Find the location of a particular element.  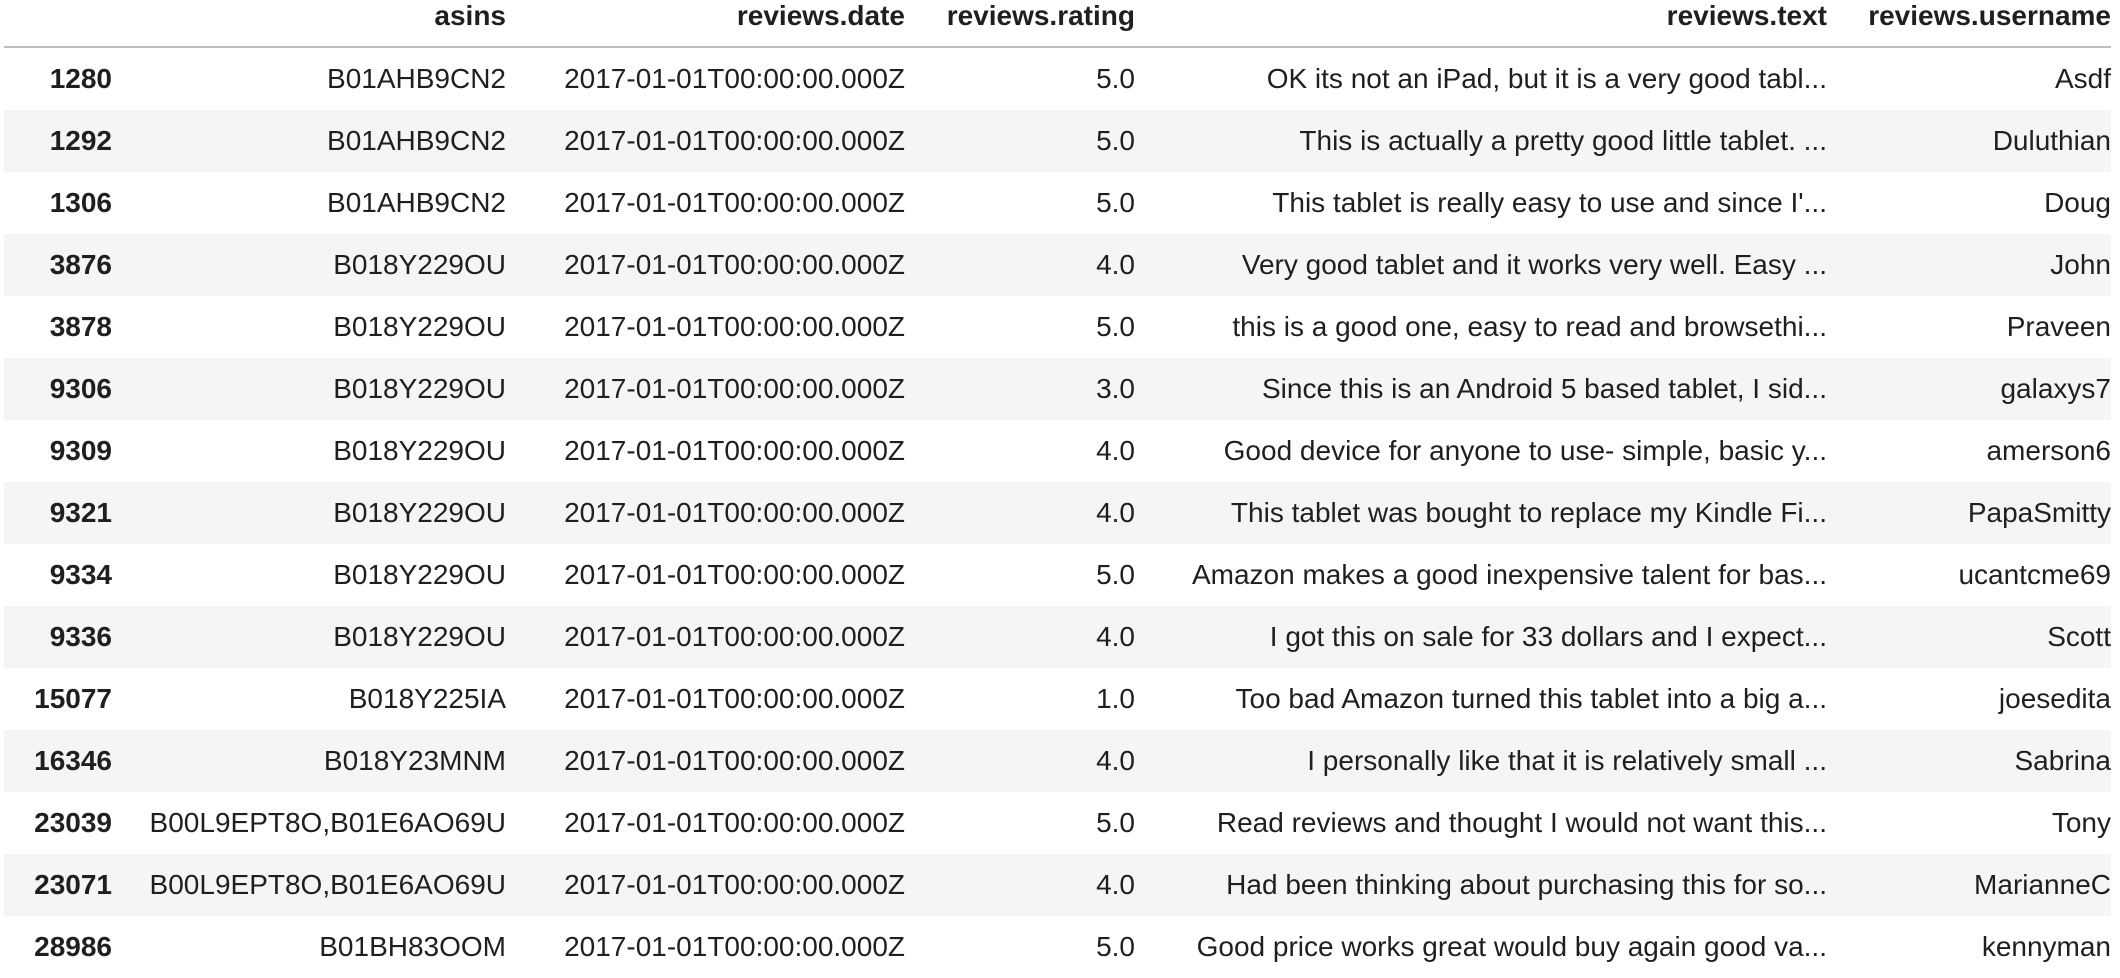

header-reviews-date: reviews.date is located at coordinates (705, 24).